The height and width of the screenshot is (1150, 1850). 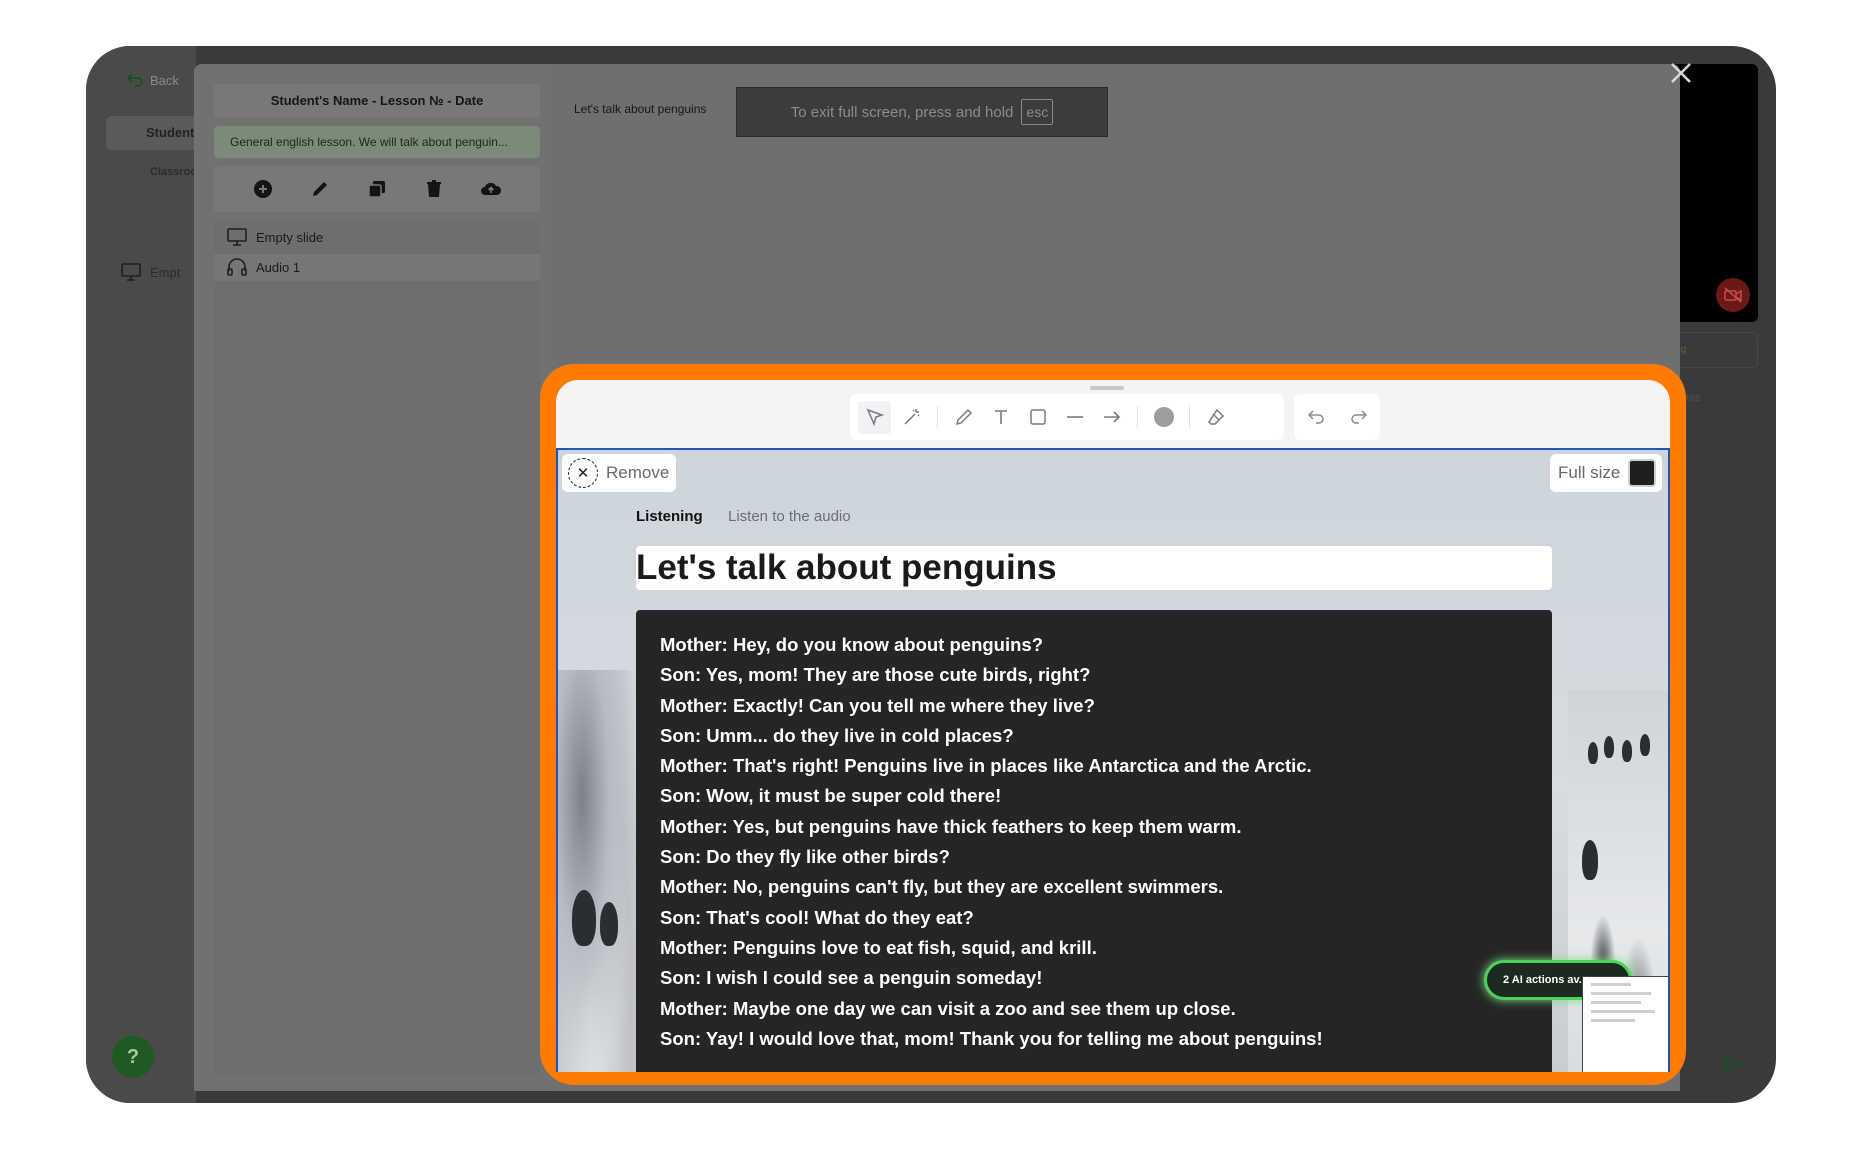 What do you see at coordinates (274, 237) in the screenshot?
I see `slide-item-empty: Empty slide` at bounding box center [274, 237].